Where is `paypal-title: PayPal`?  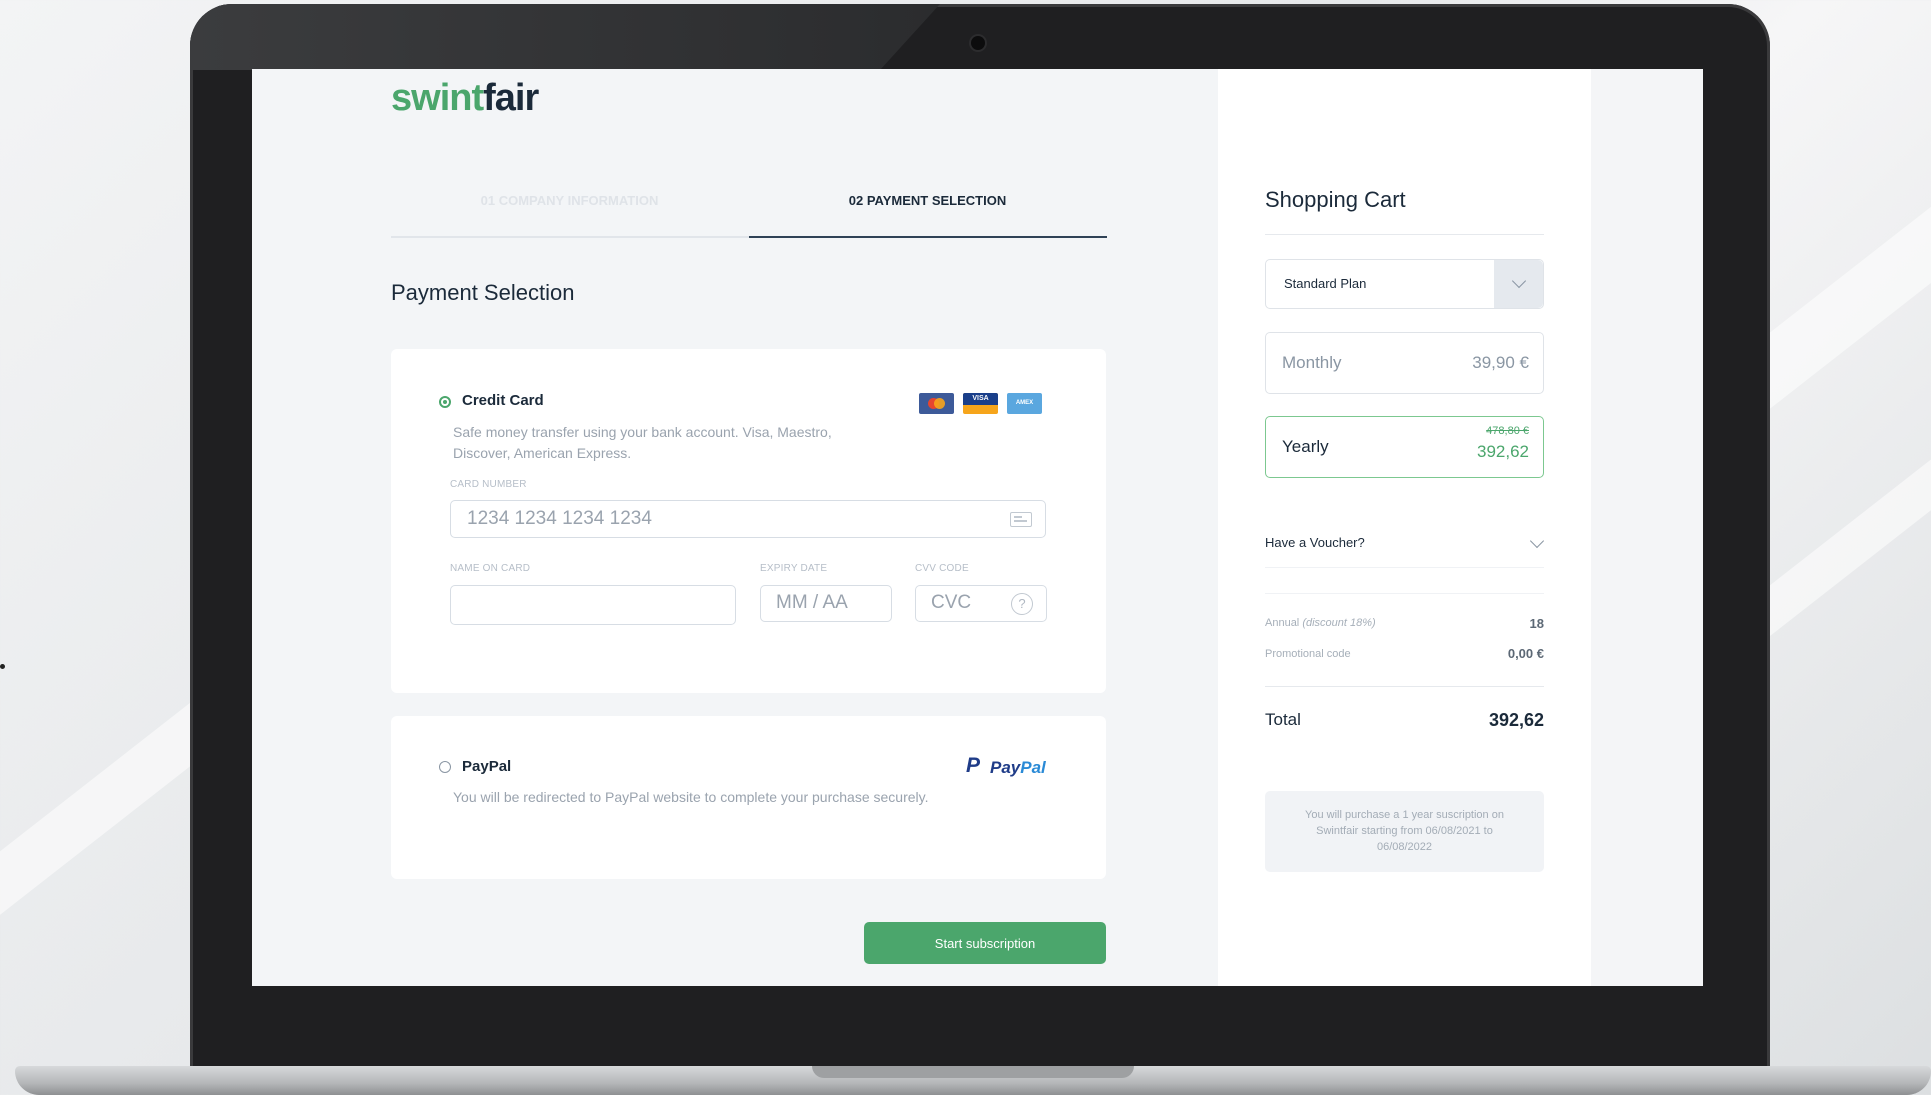
paypal-title: PayPal is located at coordinates (487, 766).